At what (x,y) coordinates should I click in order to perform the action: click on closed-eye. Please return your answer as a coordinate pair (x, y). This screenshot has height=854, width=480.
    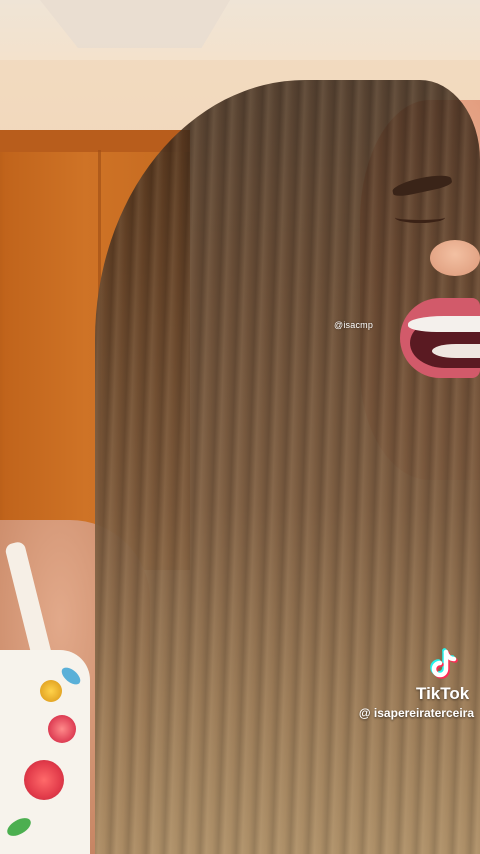
    Looking at the image, I should click on (420, 217).